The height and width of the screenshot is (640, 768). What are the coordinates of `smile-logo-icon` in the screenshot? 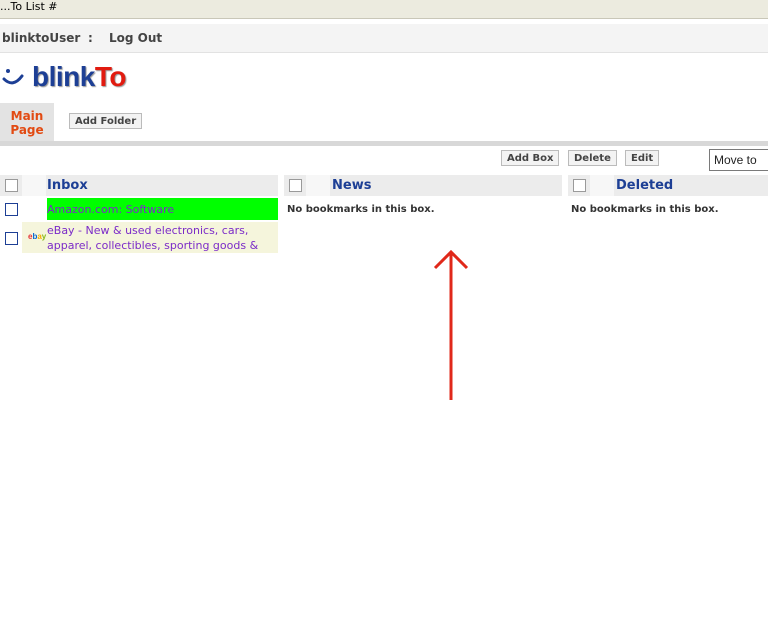 It's located at (13, 77).